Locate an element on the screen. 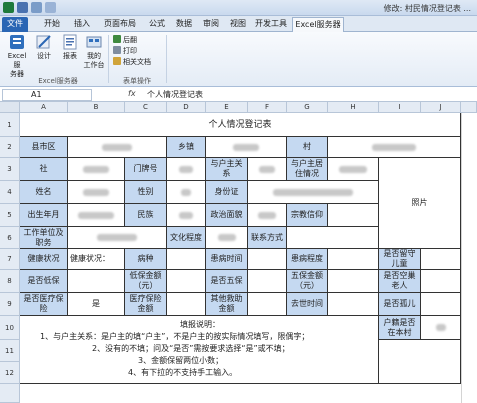 Image resolution: width=477 pixels, height=403 pixels. tab-file: 文件 is located at coordinates (15, 24).